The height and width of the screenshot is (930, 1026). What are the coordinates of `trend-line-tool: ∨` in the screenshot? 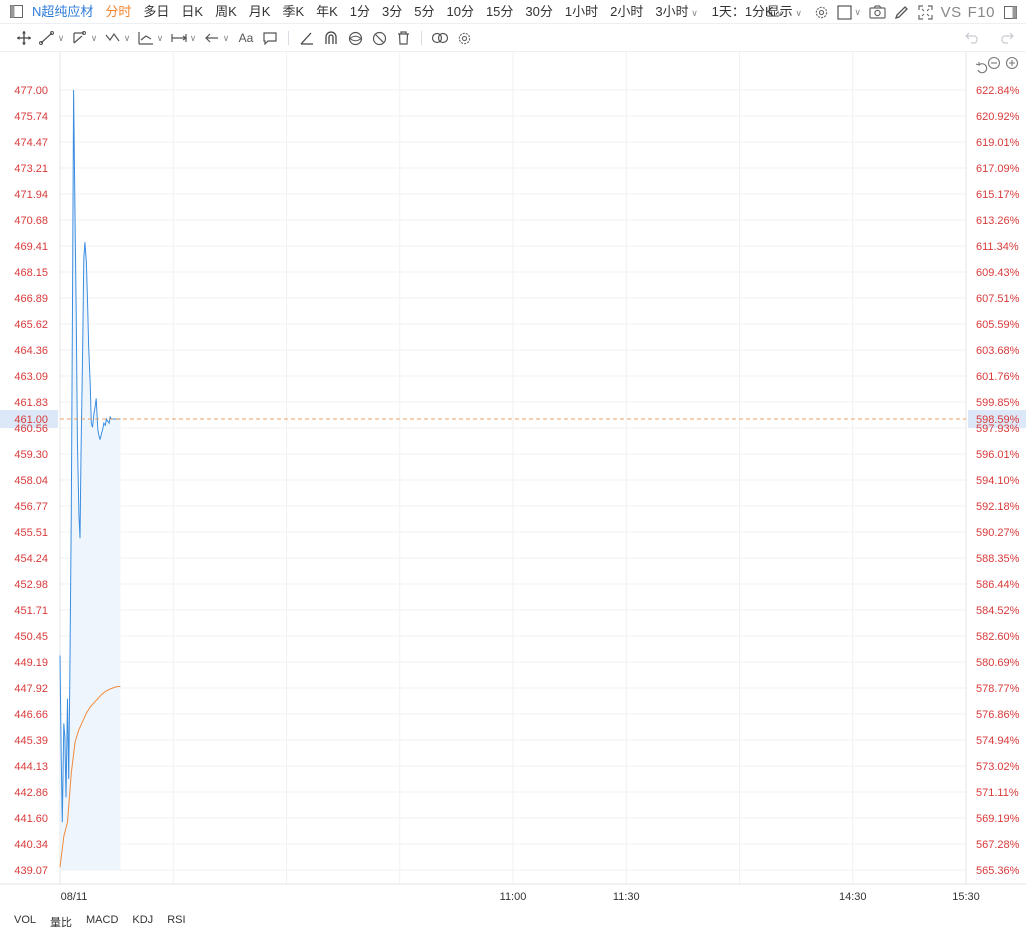 It's located at (52, 38).